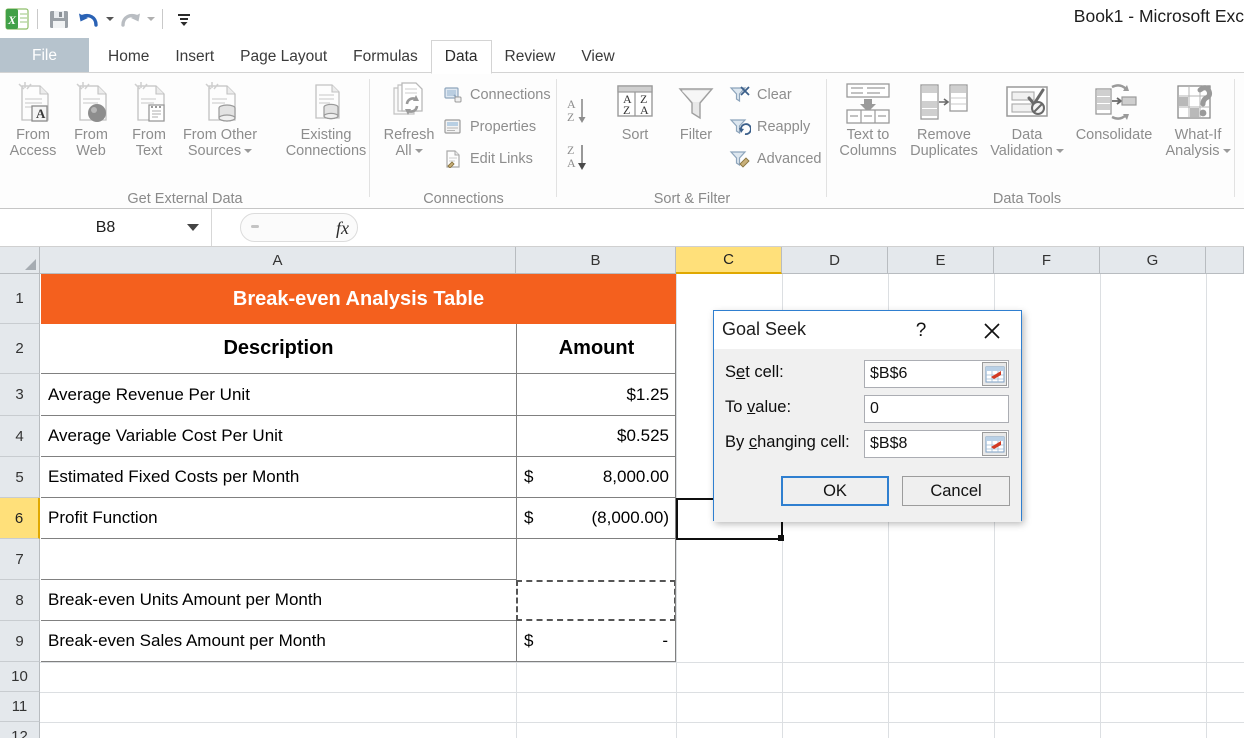 The height and width of the screenshot is (738, 1244). Describe the element at coordinates (944, 119) in the screenshot. I see `remove-duplicates-button: Remove Duplicates` at that location.